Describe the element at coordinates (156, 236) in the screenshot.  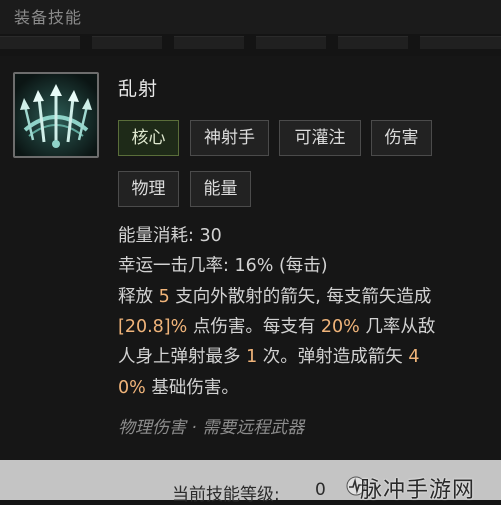
I see `energy-cost-label: 能量消耗:` at that location.